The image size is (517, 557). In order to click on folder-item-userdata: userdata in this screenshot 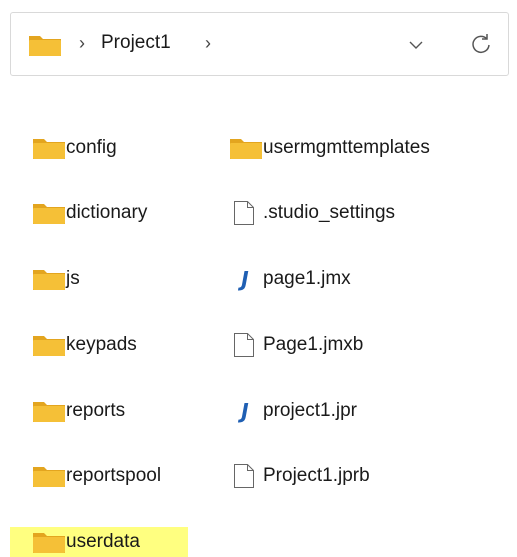, I will do `click(99, 542)`.